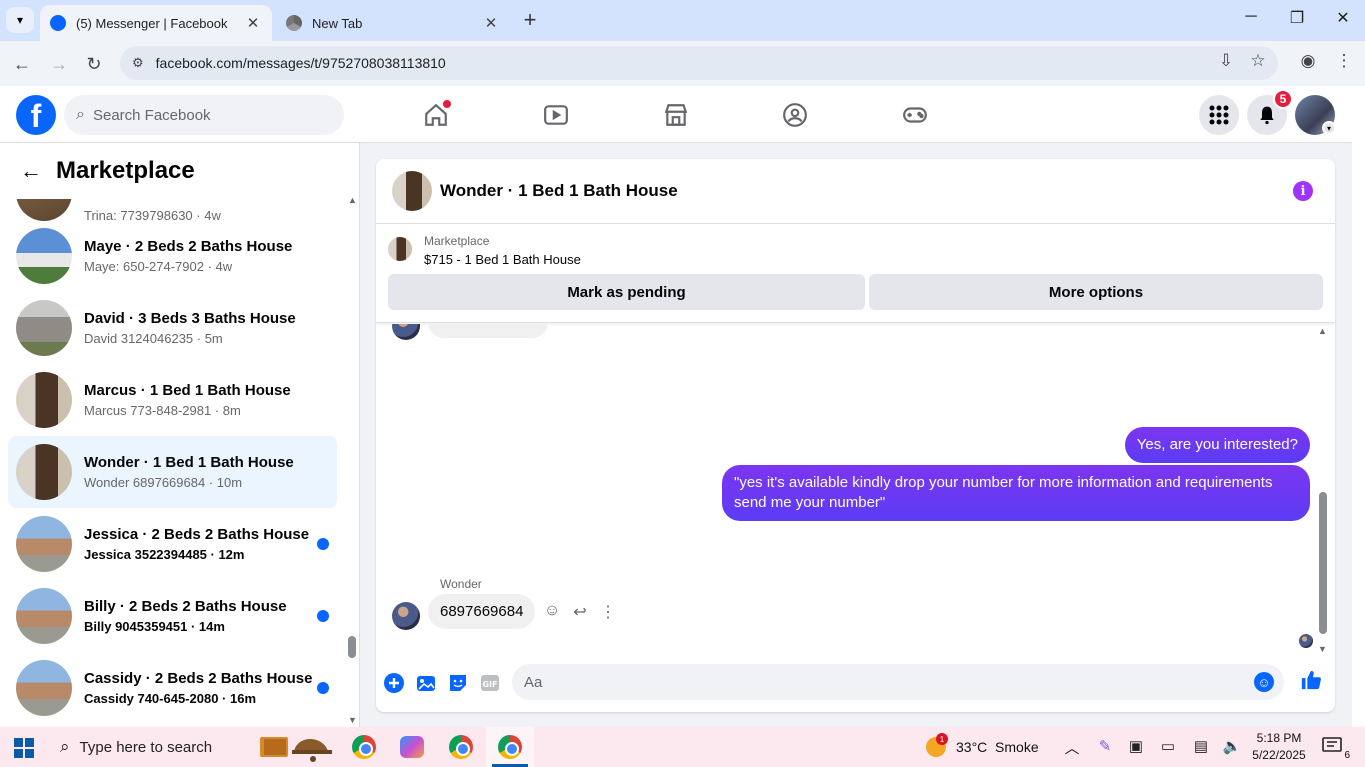 This screenshot has height=767, width=1365. What do you see at coordinates (795, 115) in the screenshot?
I see `groups-nav-icon` at bounding box center [795, 115].